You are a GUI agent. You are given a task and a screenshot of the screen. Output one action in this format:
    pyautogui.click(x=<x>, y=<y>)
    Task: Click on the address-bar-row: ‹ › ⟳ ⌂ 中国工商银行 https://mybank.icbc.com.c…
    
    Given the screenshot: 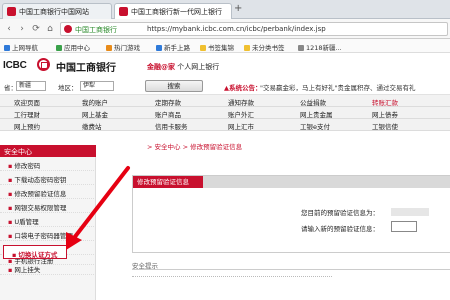 What is the action you would take?
    pyautogui.click(x=225, y=29)
    